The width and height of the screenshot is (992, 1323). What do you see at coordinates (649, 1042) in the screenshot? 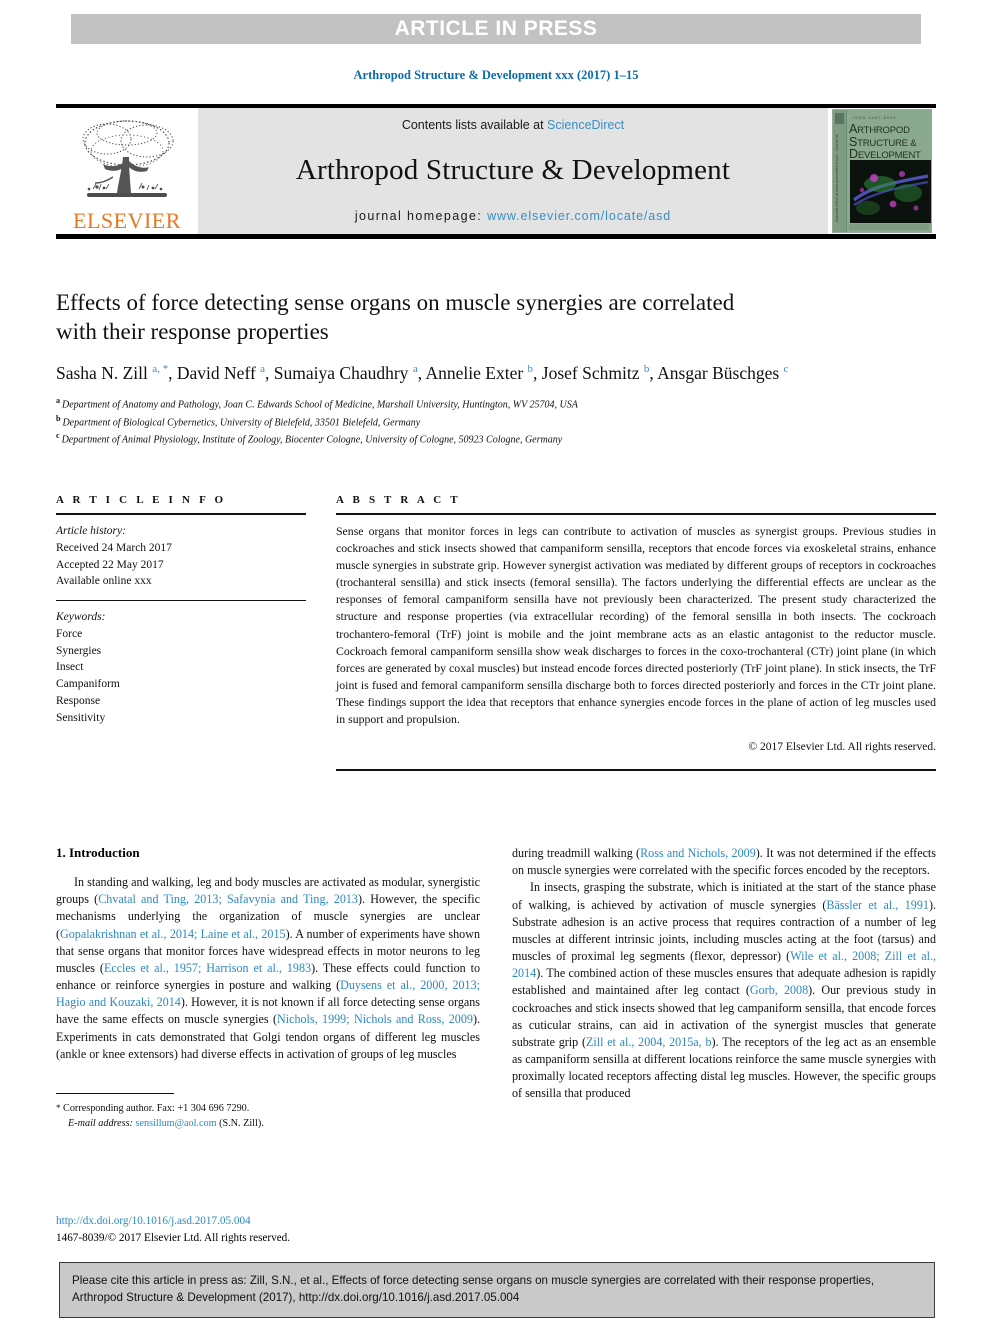
I see `citation-link: Zill et al., 2004, 2015a, b` at bounding box center [649, 1042].